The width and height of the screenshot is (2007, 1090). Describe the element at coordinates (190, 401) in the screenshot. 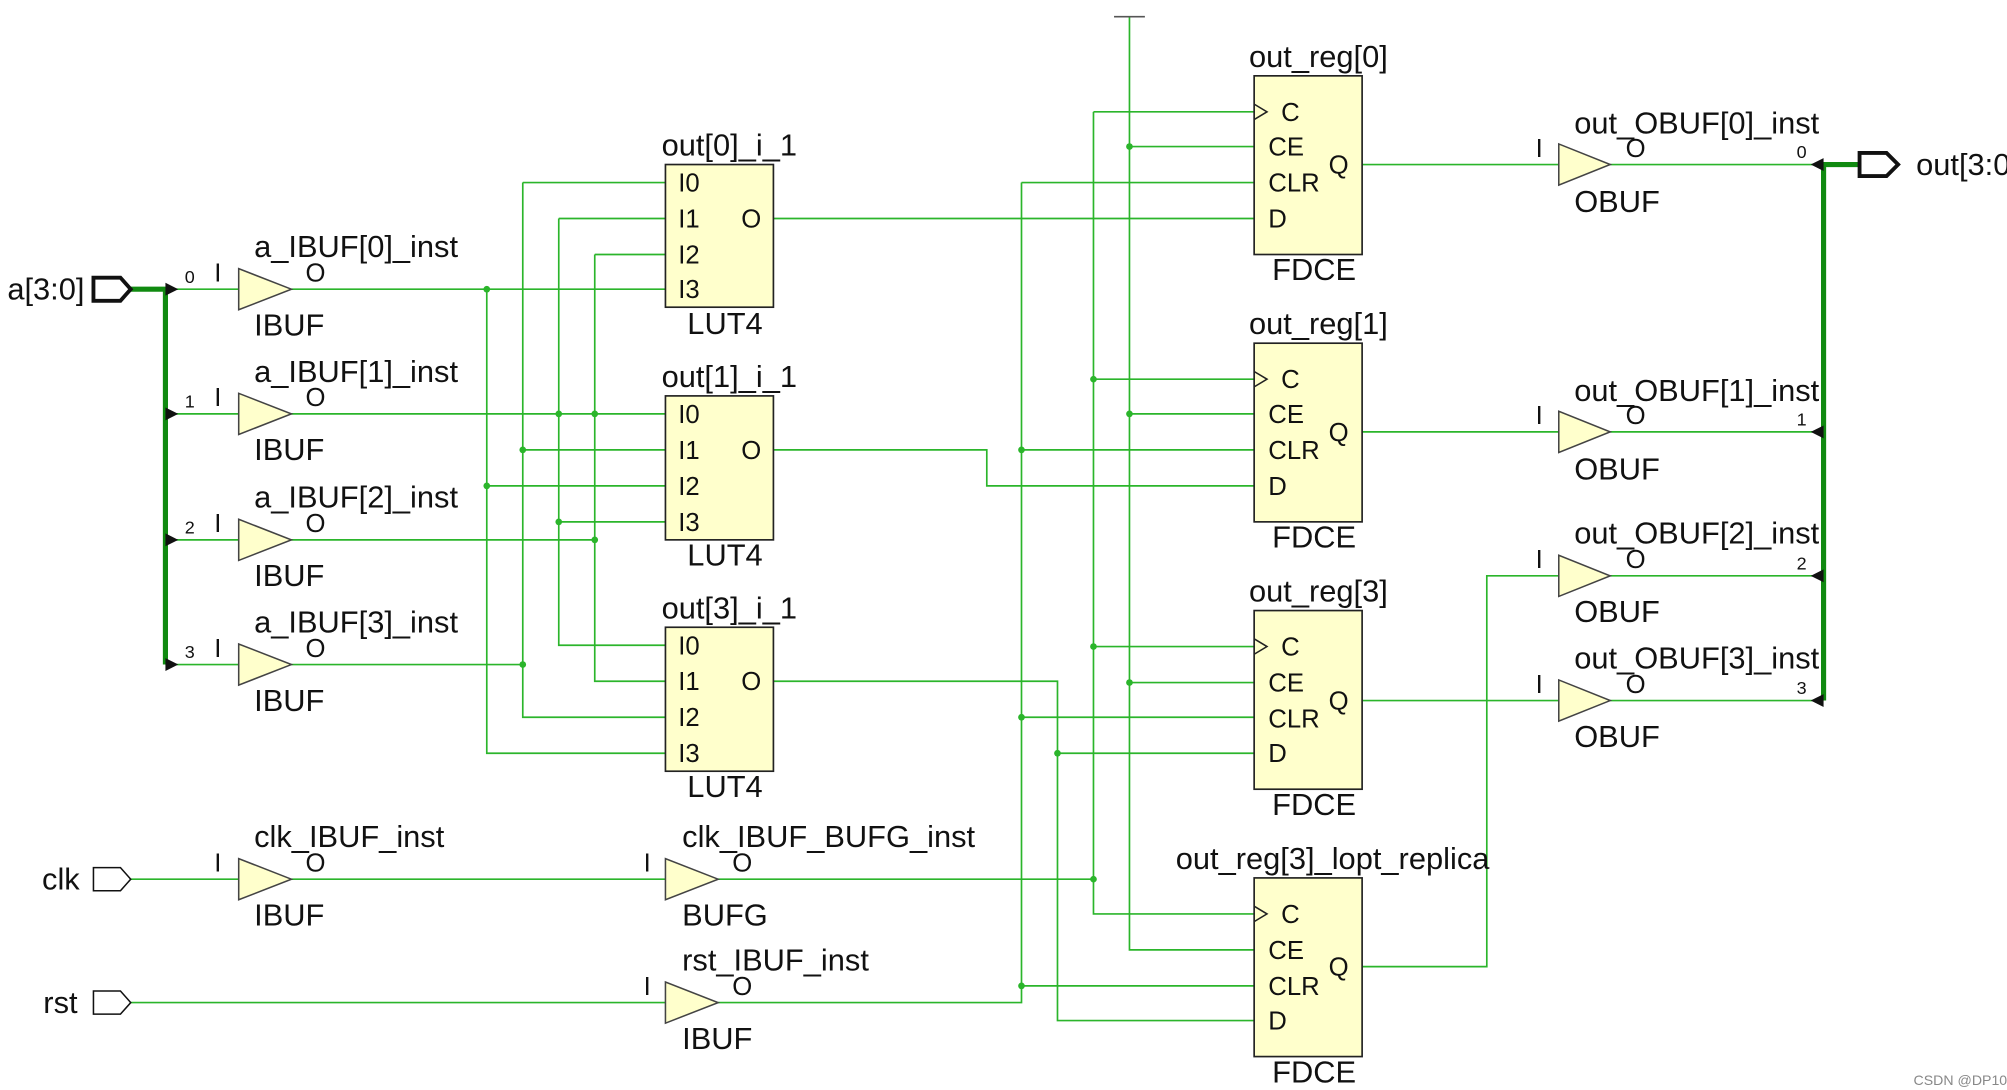

I see `a-bus-index-1: 1` at that location.